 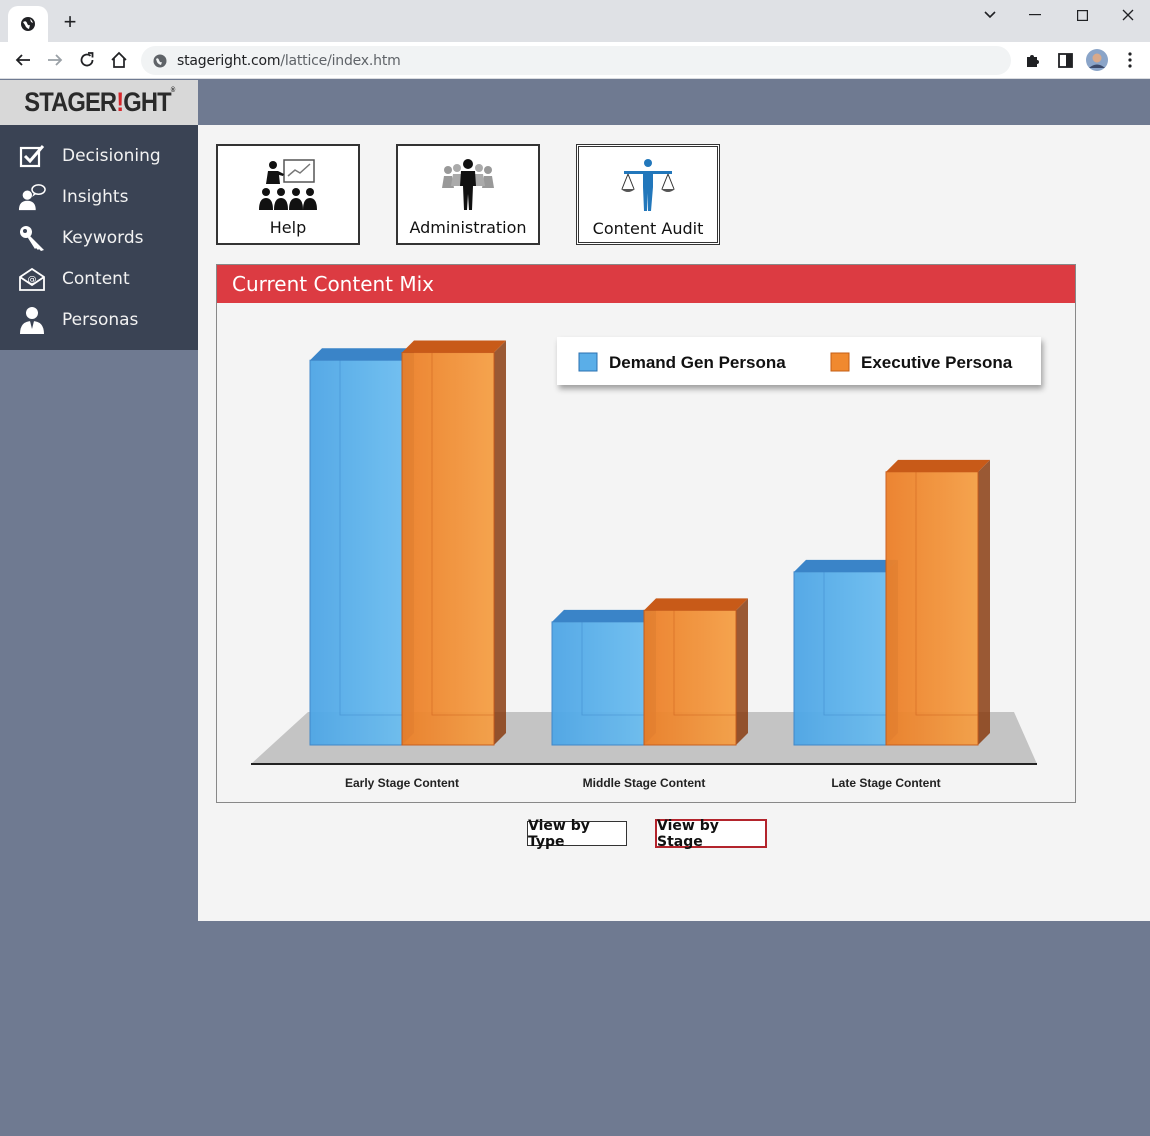 What do you see at coordinates (468, 227) in the screenshot?
I see `administration-card-label: Administration` at bounding box center [468, 227].